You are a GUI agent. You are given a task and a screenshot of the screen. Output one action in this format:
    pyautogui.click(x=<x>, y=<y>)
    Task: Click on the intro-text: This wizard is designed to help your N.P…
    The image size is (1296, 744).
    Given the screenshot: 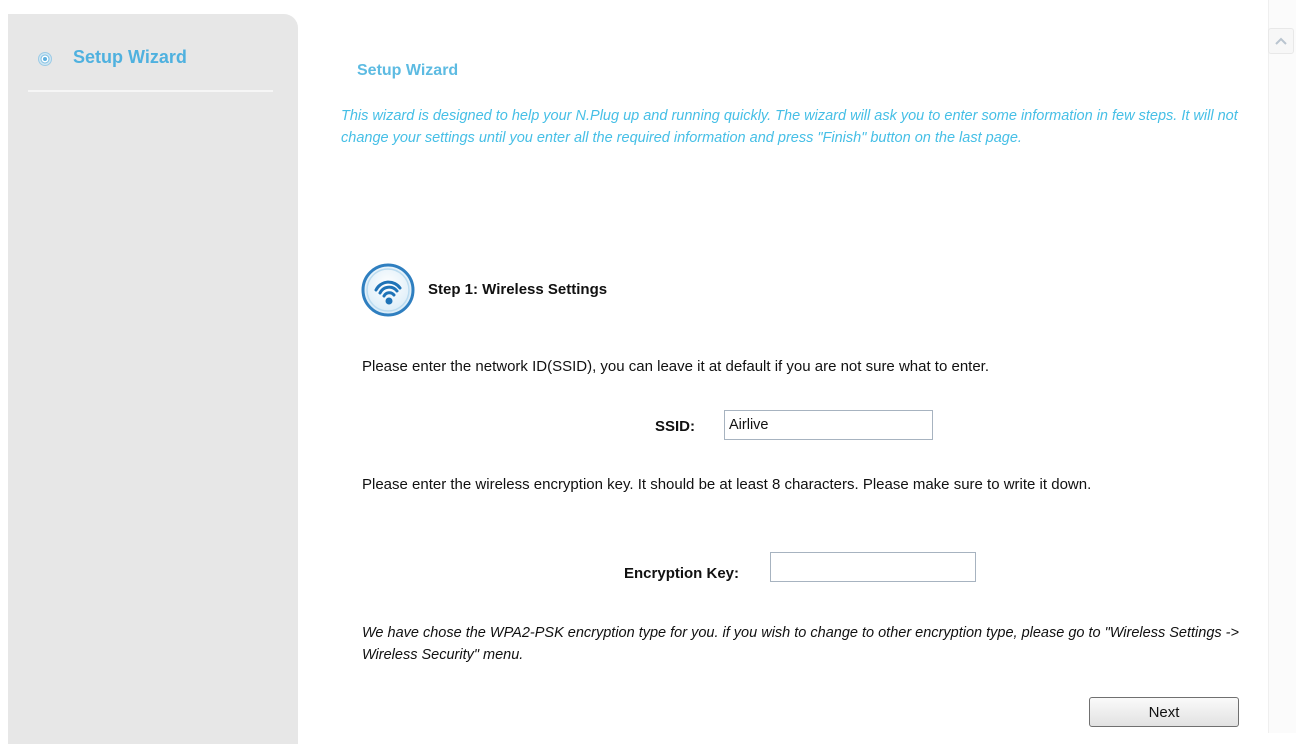 What is the action you would take?
    pyautogui.click(x=789, y=127)
    